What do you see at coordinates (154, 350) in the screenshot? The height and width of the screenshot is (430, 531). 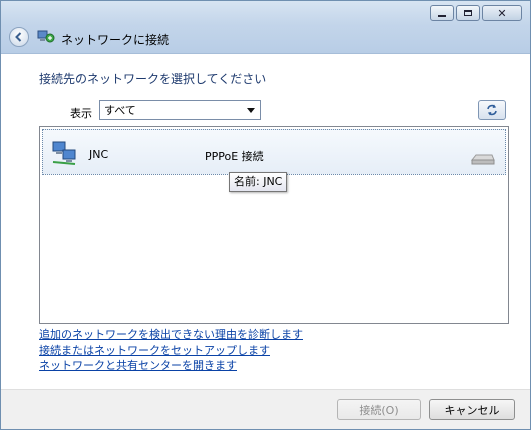 I see `setup-connection-link: 接続またはネットワークをセットアップします` at bounding box center [154, 350].